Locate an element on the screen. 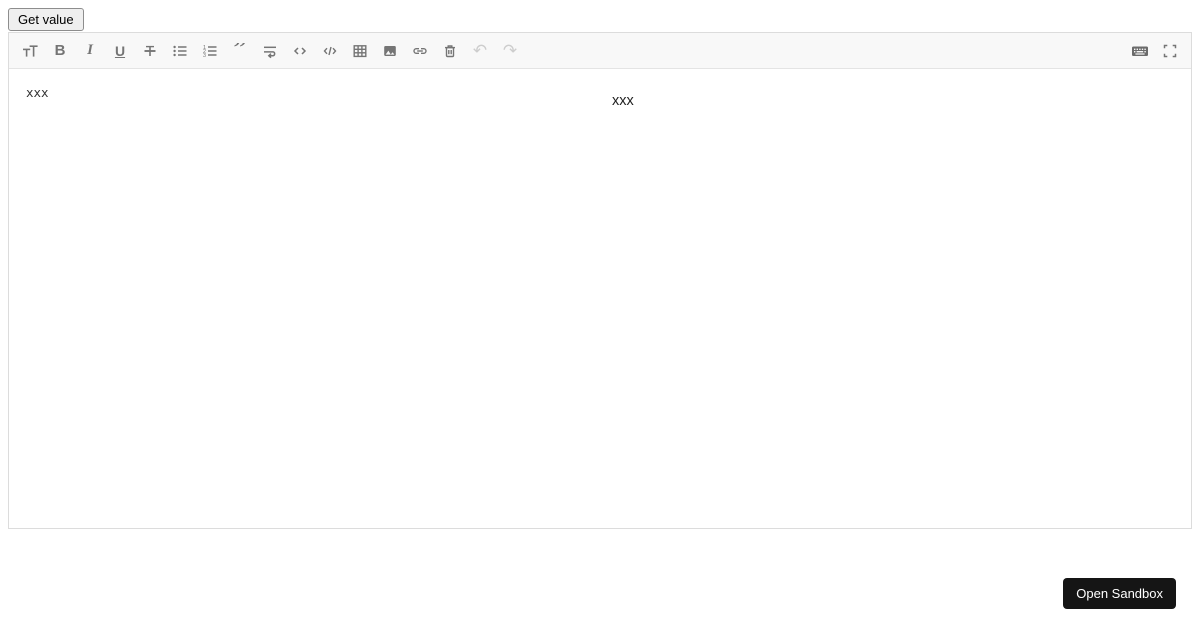 Image resolution: width=1200 pixels, height=630 pixels. inline-code-button is located at coordinates (300, 51).